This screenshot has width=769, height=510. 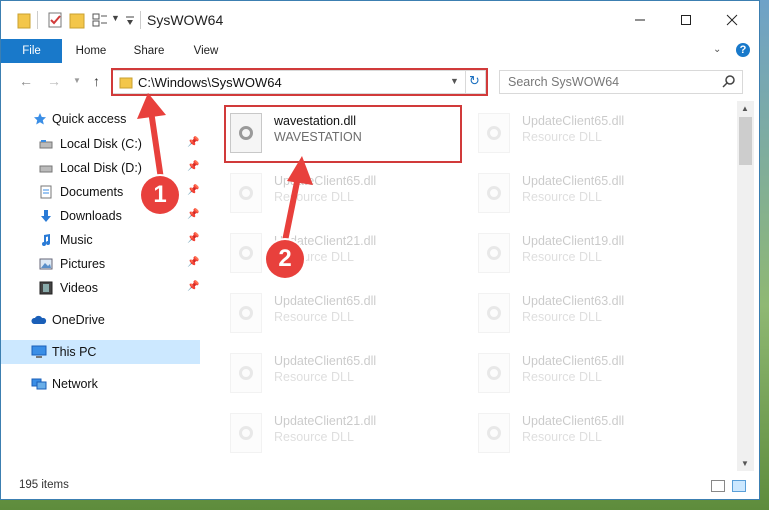 What do you see at coordinates (160, 195) in the screenshot?
I see `step-1-badge: 1` at bounding box center [160, 195].